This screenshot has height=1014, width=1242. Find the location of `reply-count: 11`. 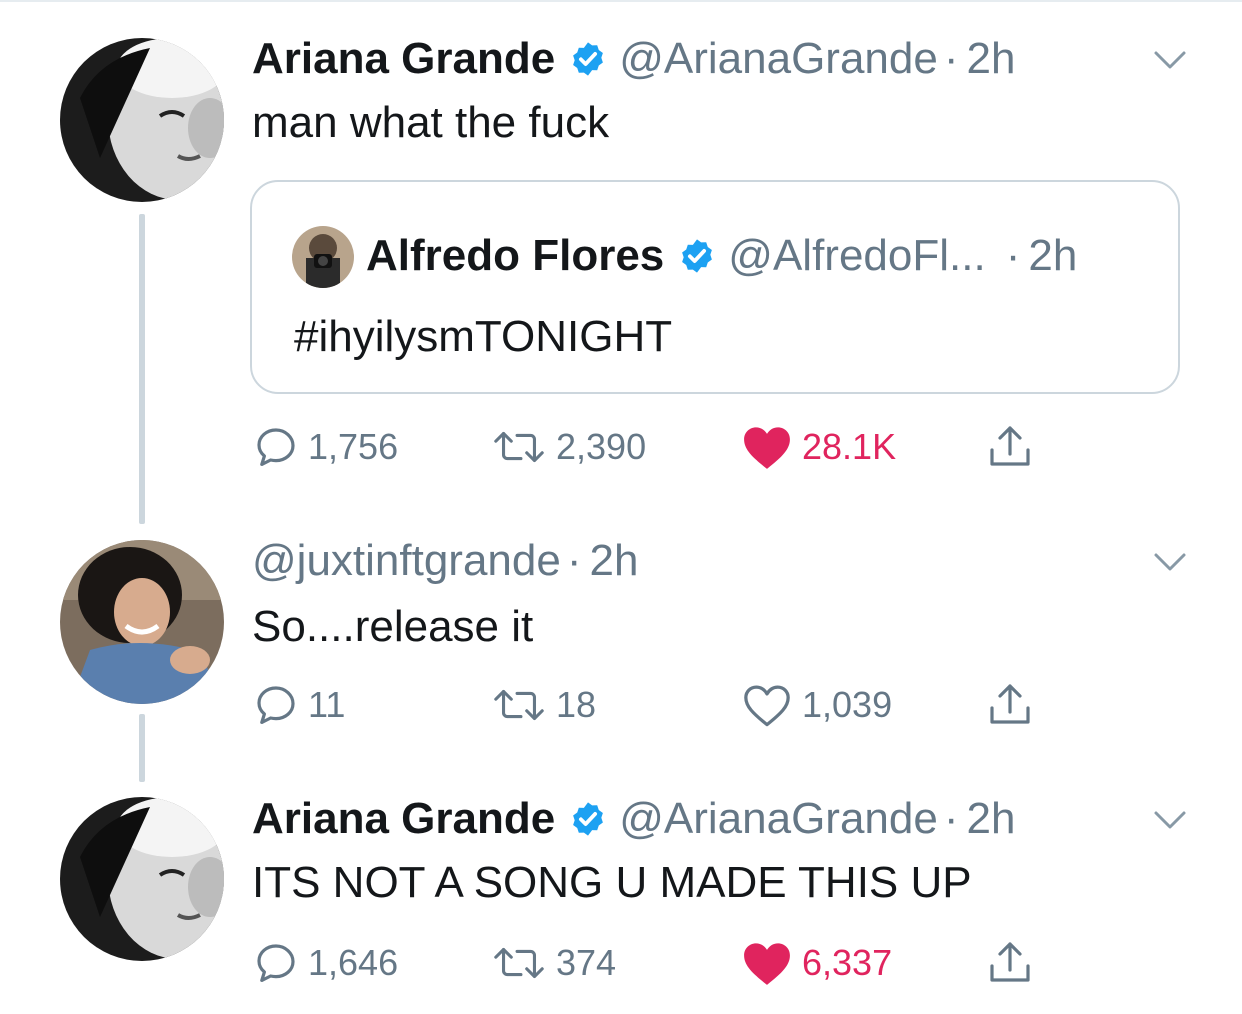

reply-count: 11 is located at coordinates (327, 704).